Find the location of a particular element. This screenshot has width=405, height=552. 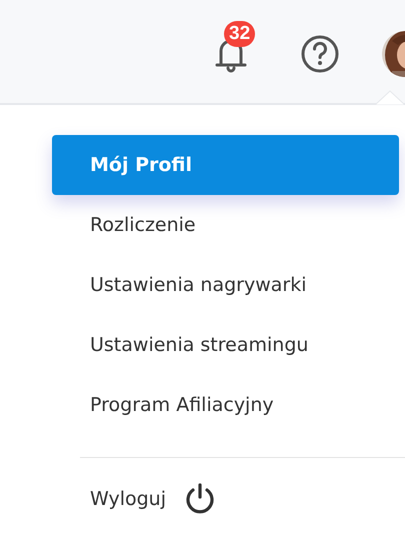

menu-item: Mój Profil is located at coordinates (225, 165).